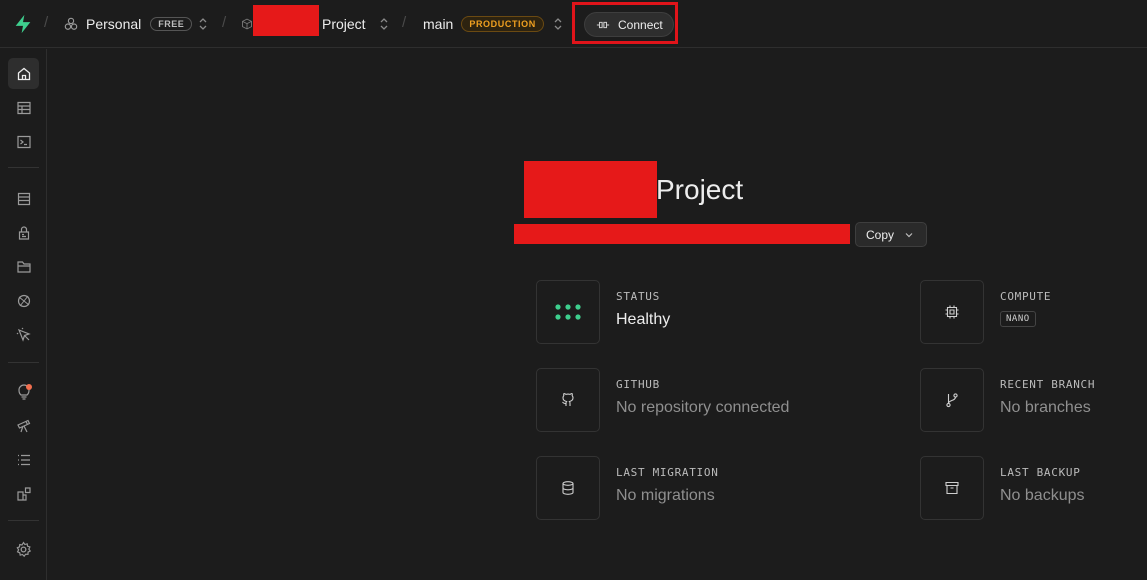 The image size is (1147, 580). I want to click on pointer-icon, so click(23, 334).